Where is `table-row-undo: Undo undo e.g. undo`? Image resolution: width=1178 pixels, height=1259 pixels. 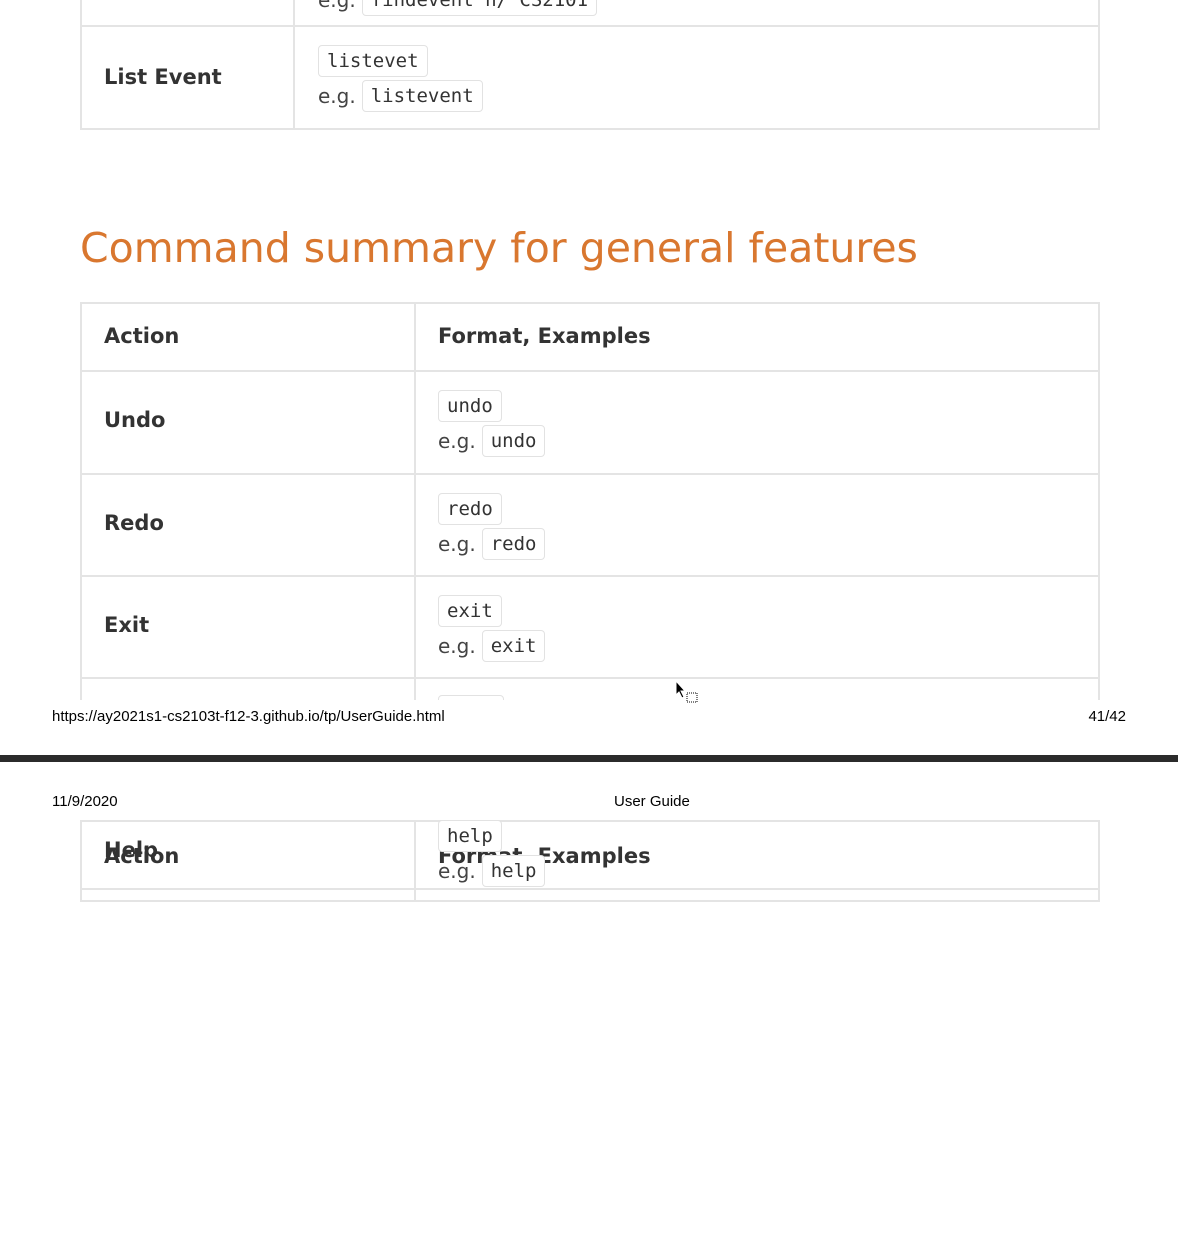
table-row-undo: Undo undo e.g. undo is located at coordinates (590, 421).